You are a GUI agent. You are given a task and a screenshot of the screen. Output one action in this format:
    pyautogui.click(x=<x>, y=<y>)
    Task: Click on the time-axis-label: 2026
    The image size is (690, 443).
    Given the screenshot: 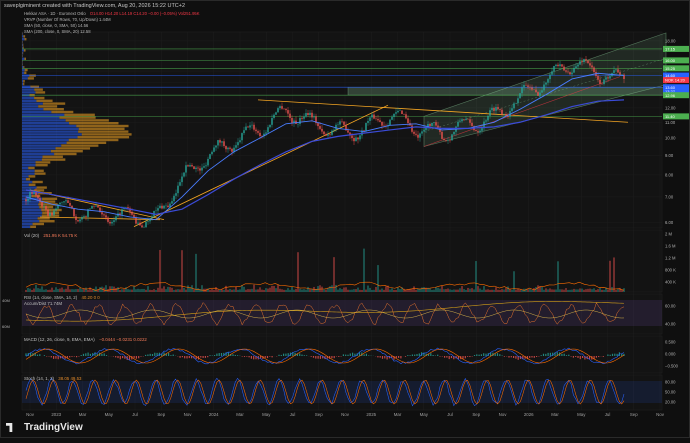 What is the action you would take?
    pyautogui.click(x=529, y=414)
    